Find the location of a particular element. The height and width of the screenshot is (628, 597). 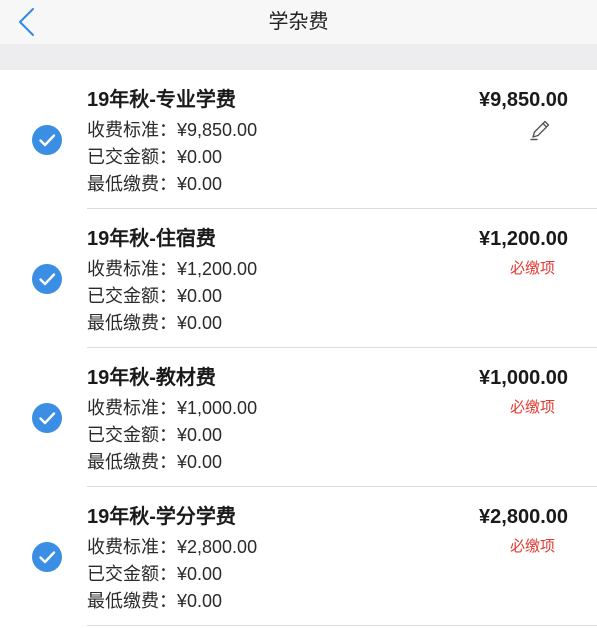

divider is located at coordinates (342, 625).